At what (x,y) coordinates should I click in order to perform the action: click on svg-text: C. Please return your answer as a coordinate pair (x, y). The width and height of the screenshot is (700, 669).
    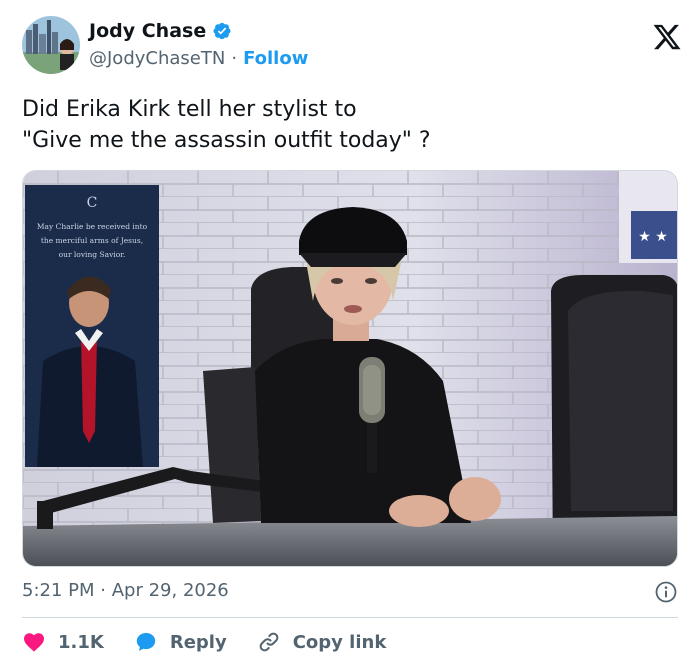
    Looking at the image, I should click on (92, 203).